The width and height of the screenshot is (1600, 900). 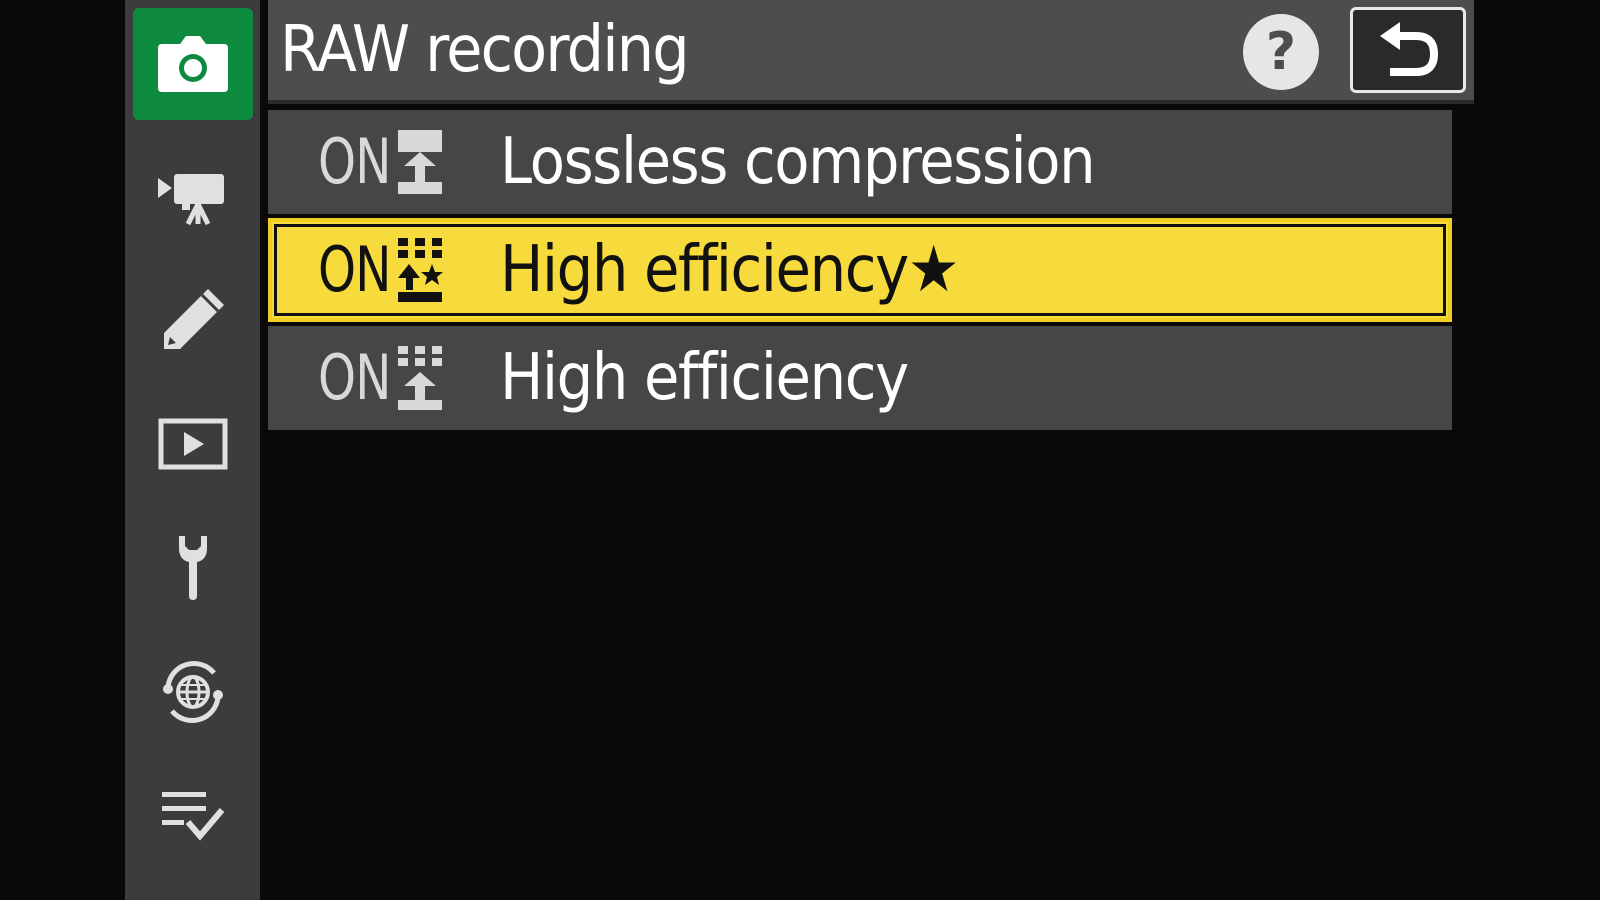 What do you see at coordinates (704, 378) in the screenshot?
I see `option-label: High efficiency` at bounding box center [704, 378].